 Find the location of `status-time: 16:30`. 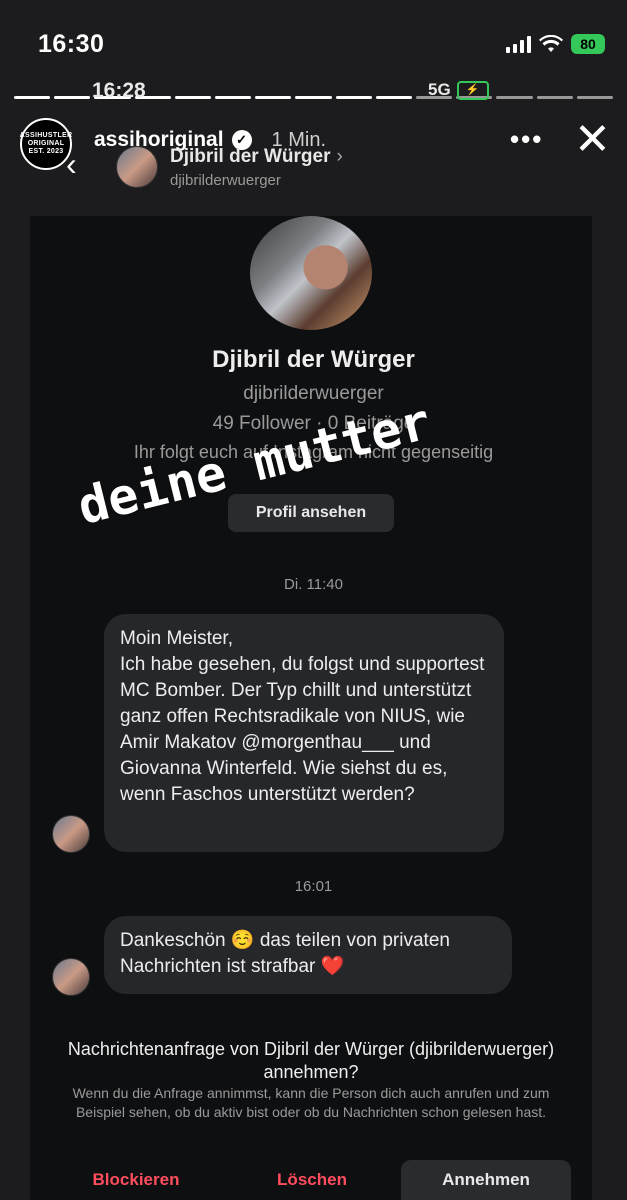

status-time: 16:30 is located at coordinates (71, 44).